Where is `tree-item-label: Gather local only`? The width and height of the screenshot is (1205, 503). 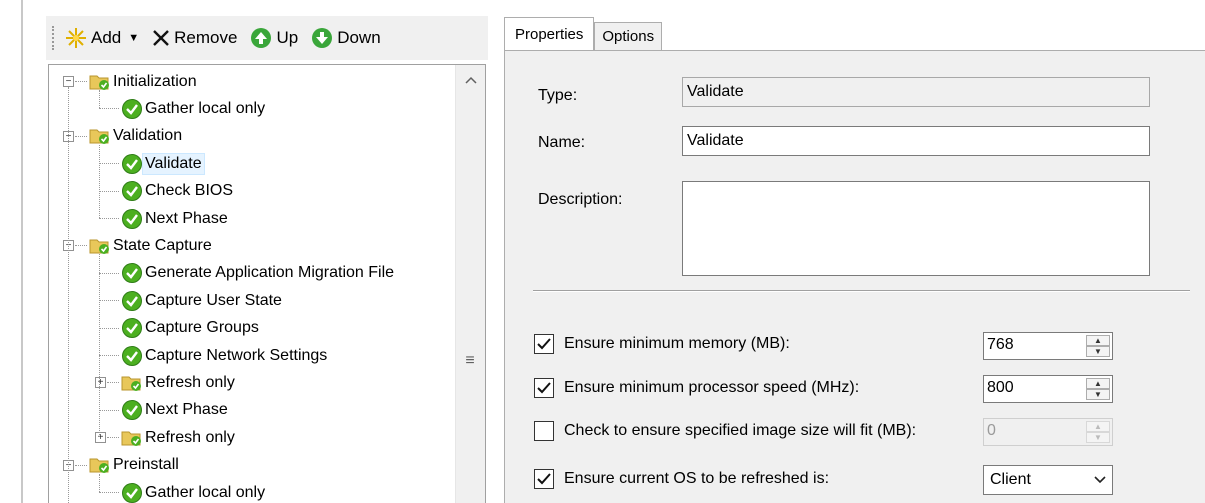
tree-item-label: Gather local only is located at coordinates (205, 108).